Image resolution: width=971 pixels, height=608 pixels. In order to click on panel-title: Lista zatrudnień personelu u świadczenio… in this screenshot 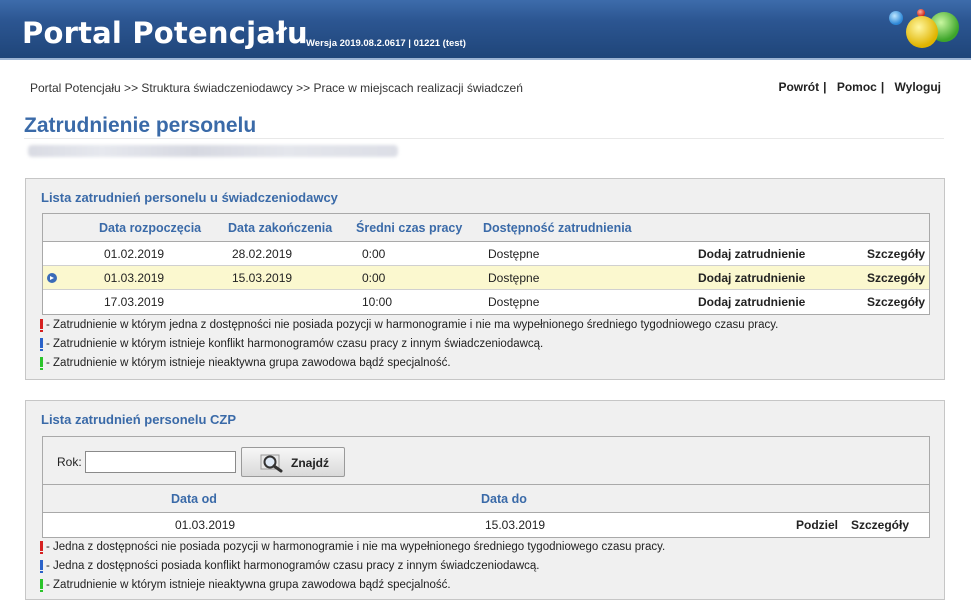, I will do `click(189, 197)`.